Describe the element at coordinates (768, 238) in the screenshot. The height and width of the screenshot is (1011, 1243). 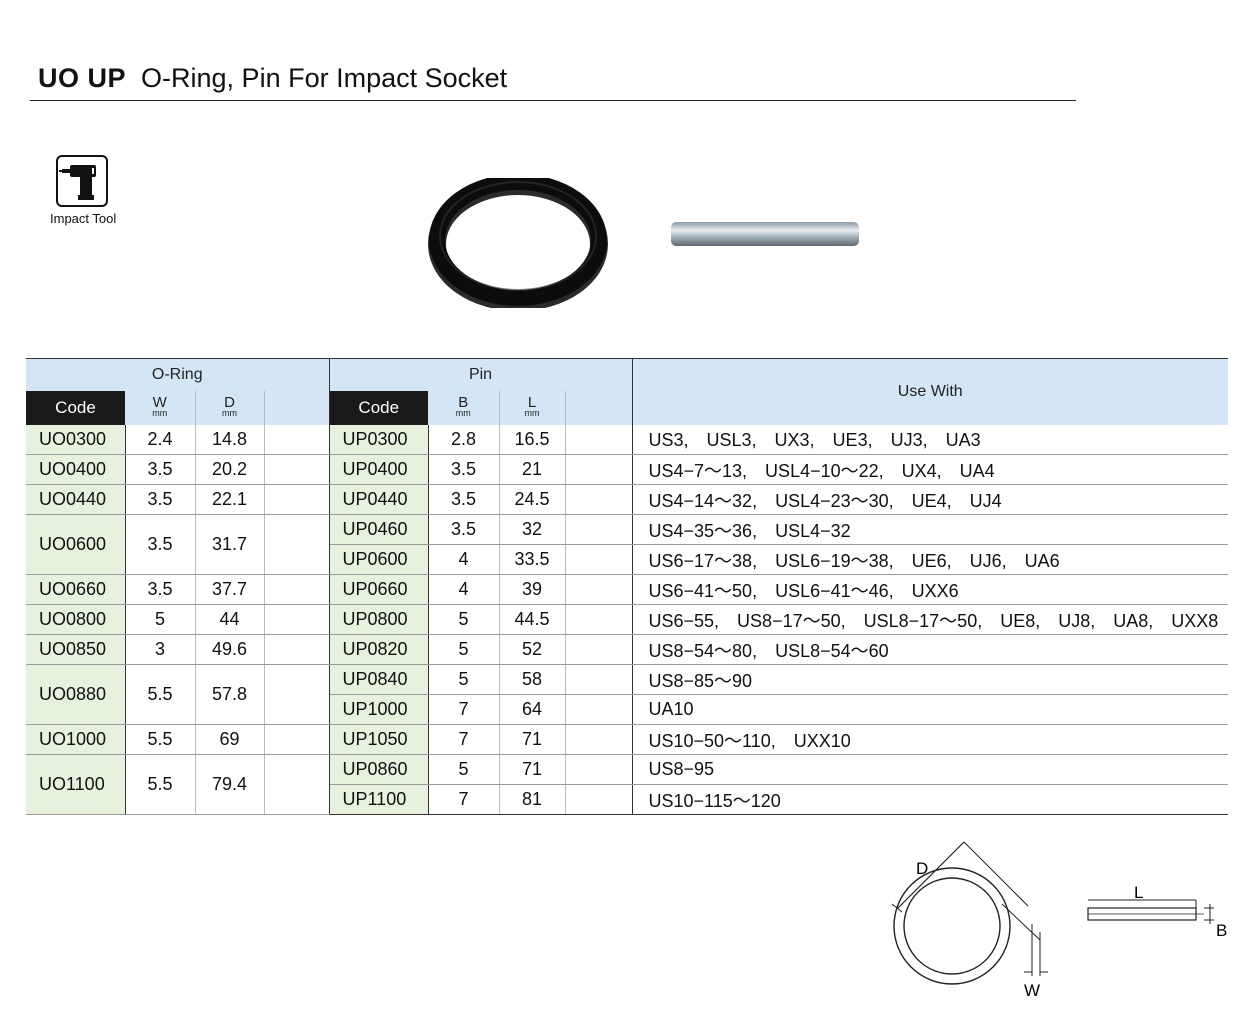
I see `pin-photo` at that location.